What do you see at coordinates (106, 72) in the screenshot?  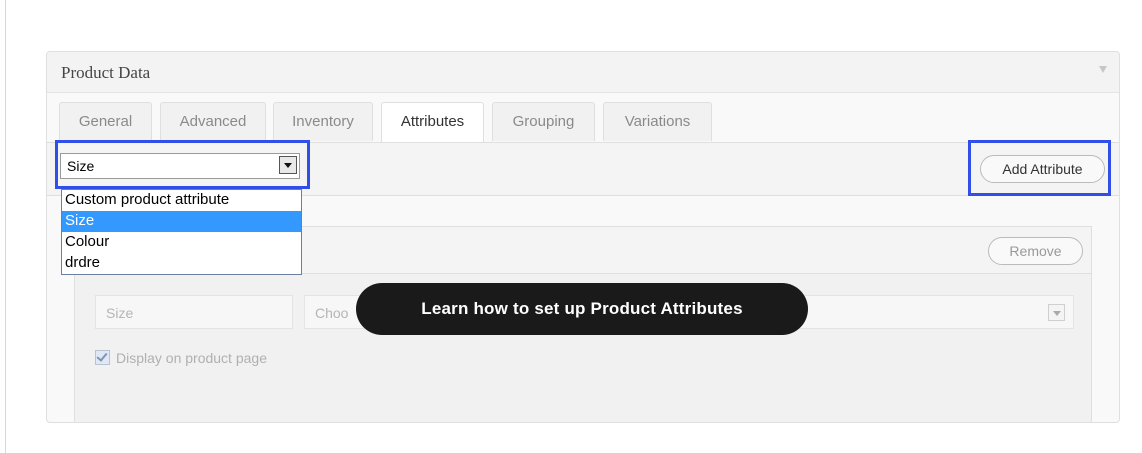 I see `panel-title: Product Data` at bounding box center [106, 72].